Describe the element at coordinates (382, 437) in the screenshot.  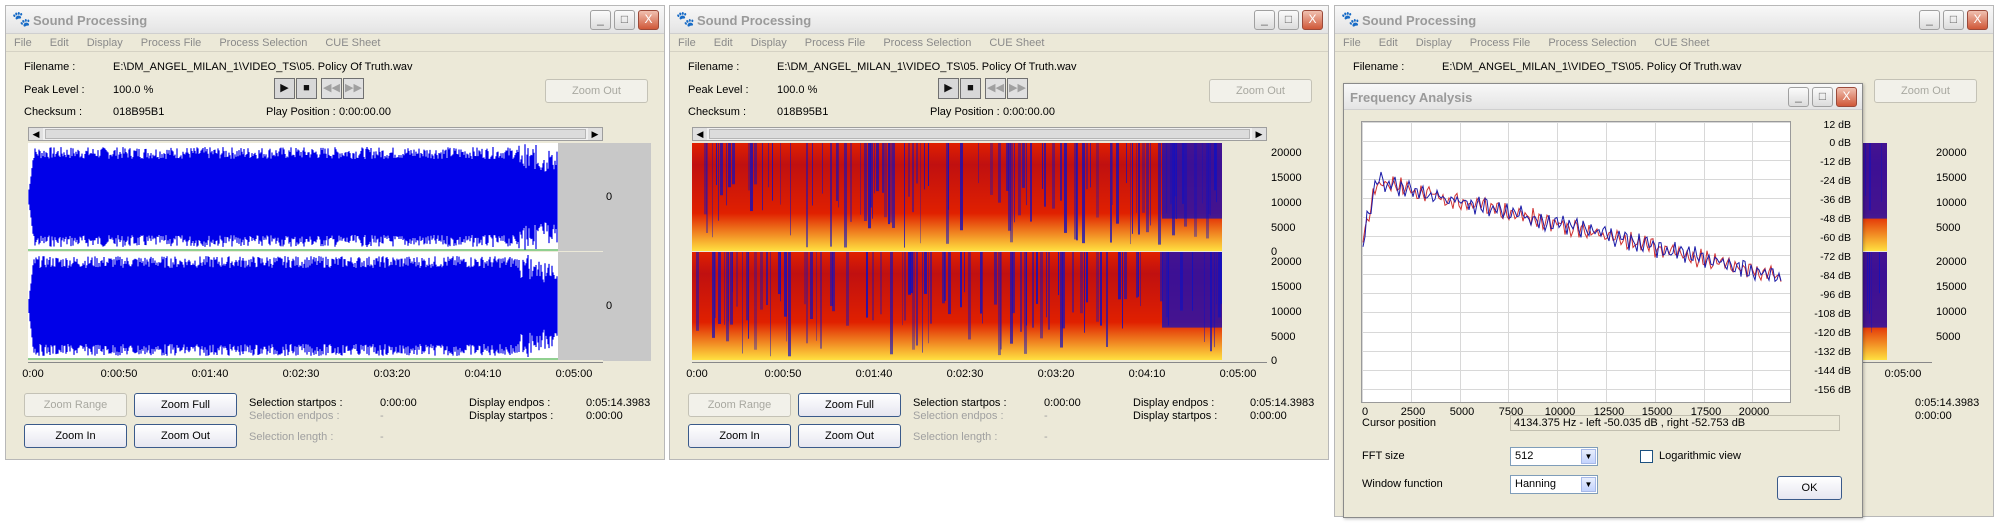
I see `selection-length-value: -` at that location.